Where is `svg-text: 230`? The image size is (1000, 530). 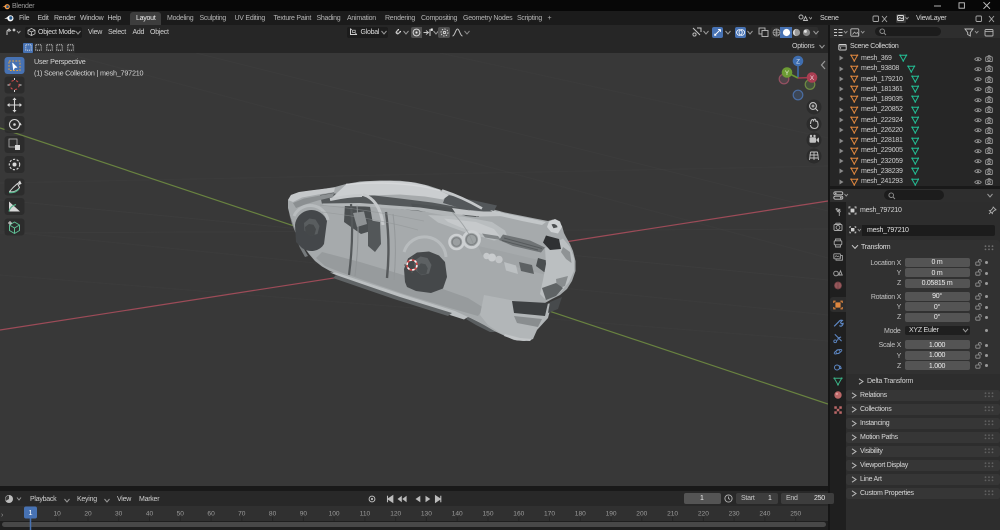 svg-text: 230 is located at coordinates (734, 514).